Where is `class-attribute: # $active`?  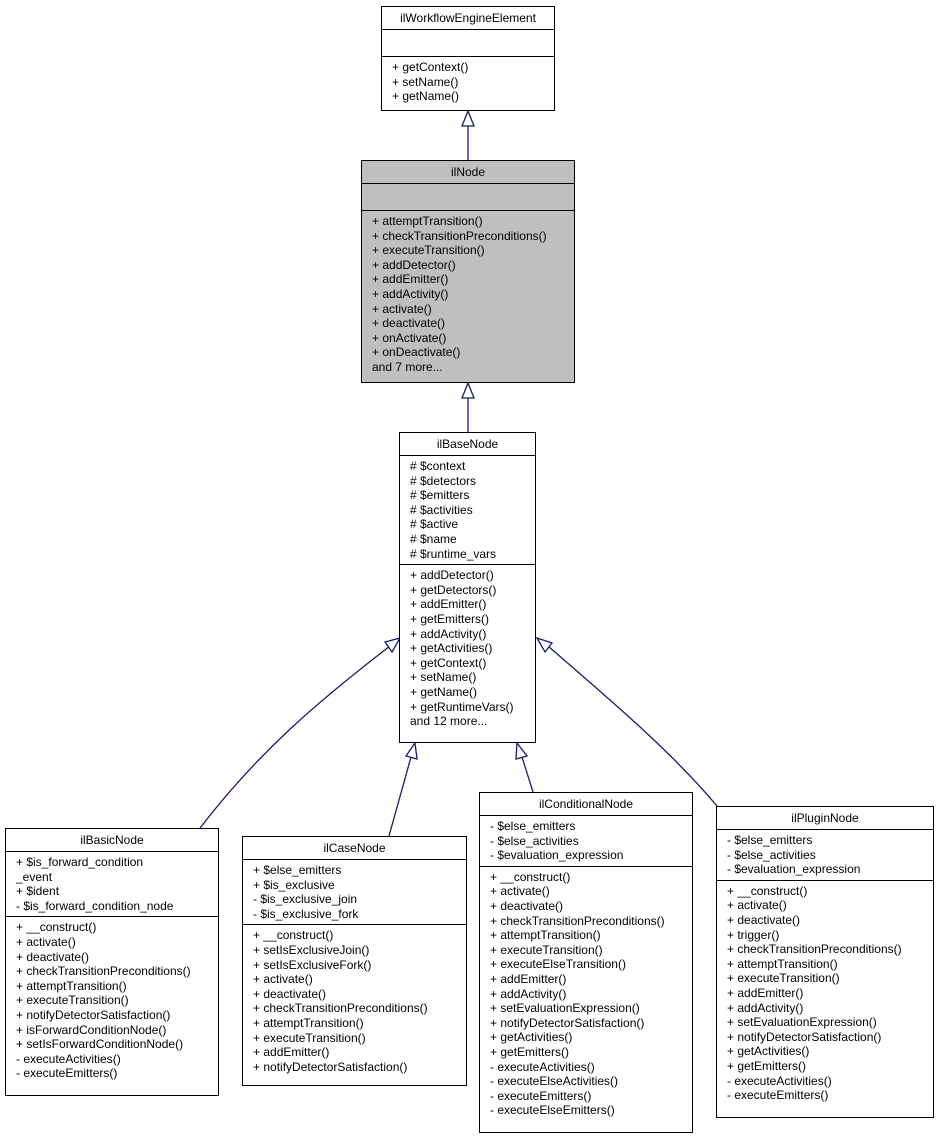 class-attribute: # $active is located at coordinates (434, 524).